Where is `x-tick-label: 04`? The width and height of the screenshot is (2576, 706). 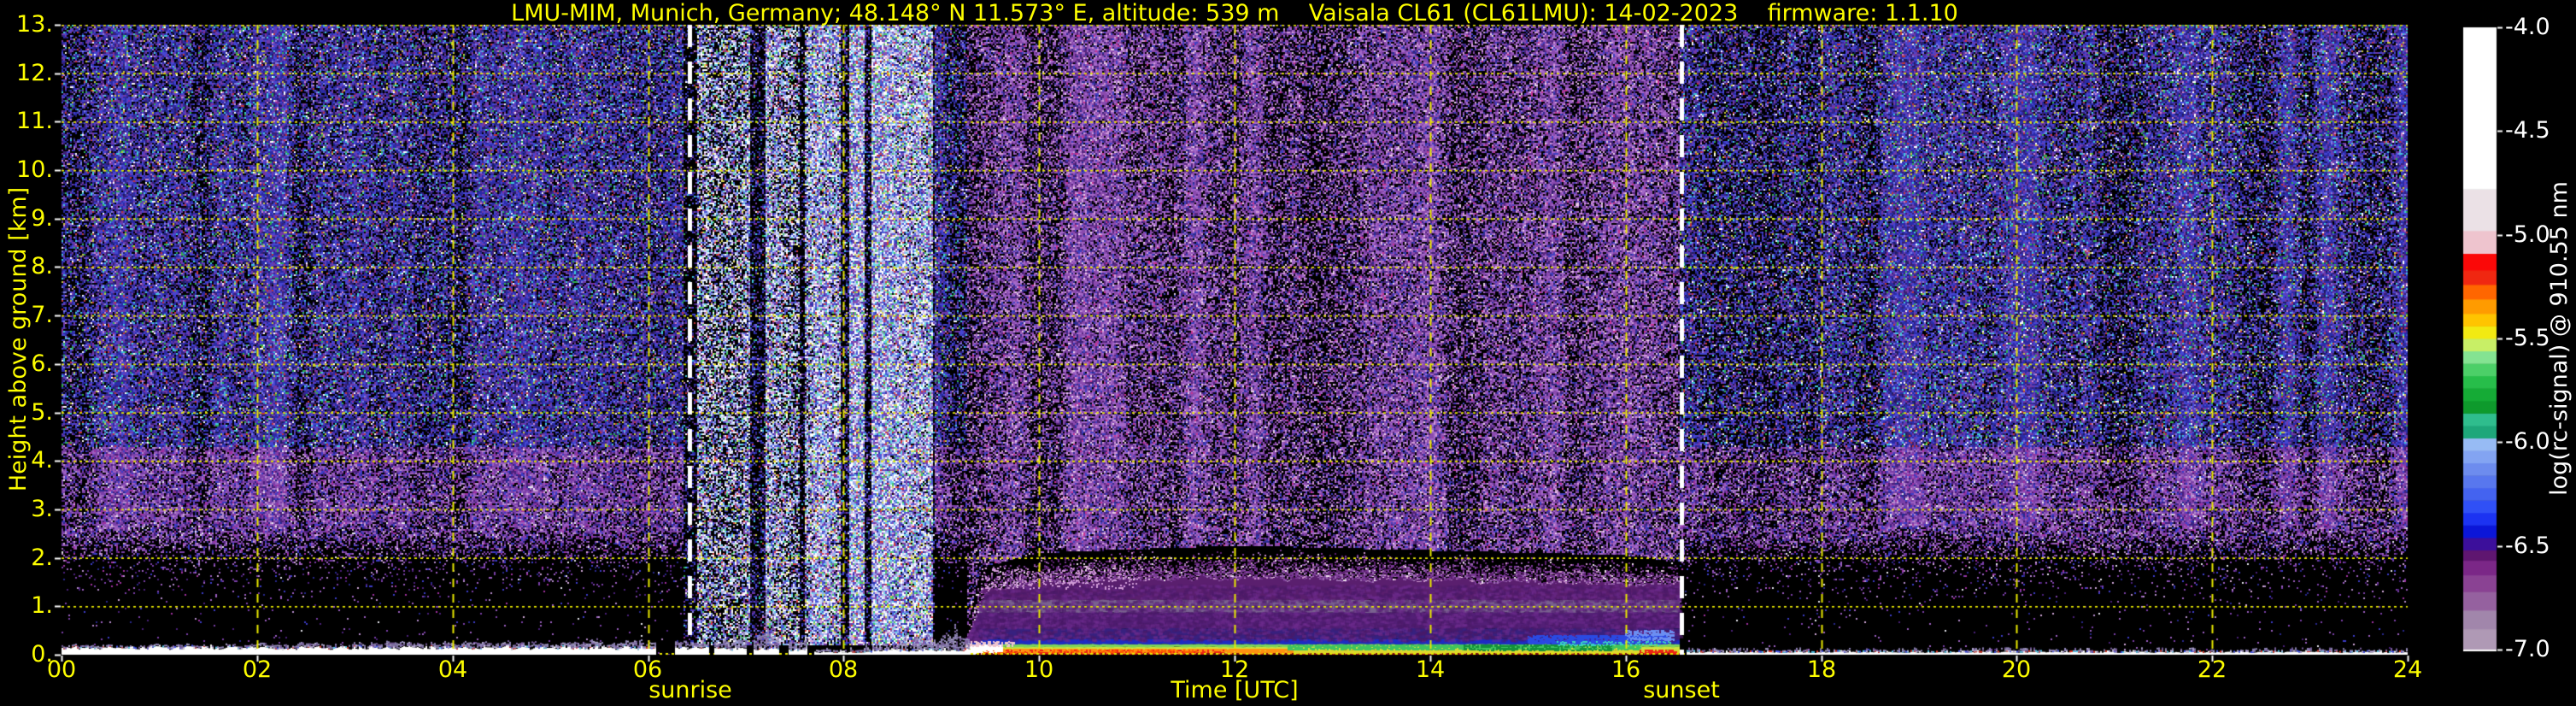 x-tick-label: 04 is located at coordinates (452, 669).